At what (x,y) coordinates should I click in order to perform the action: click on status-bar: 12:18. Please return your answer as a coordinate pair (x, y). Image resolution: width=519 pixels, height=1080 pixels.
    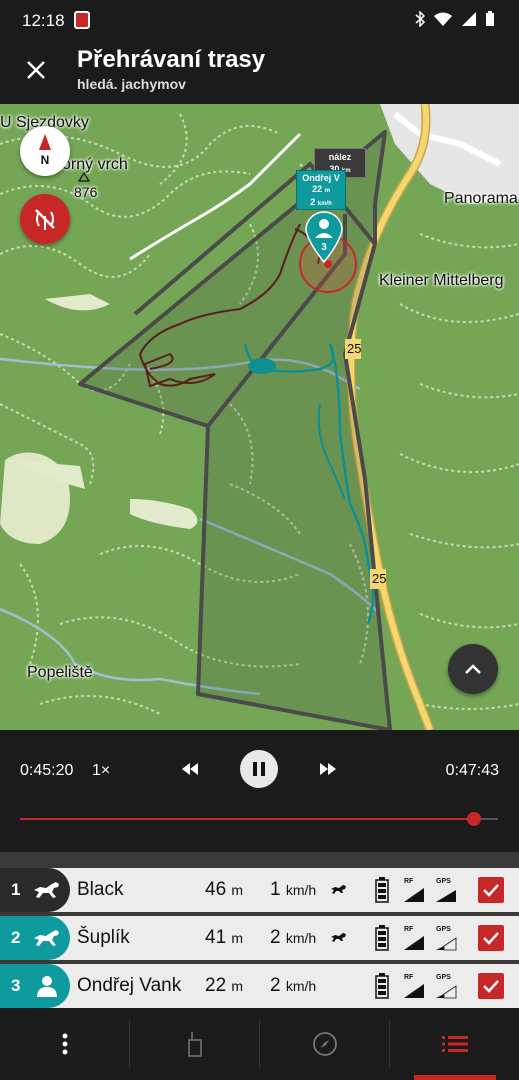
    Looking at the image, I should click on (259, 20).